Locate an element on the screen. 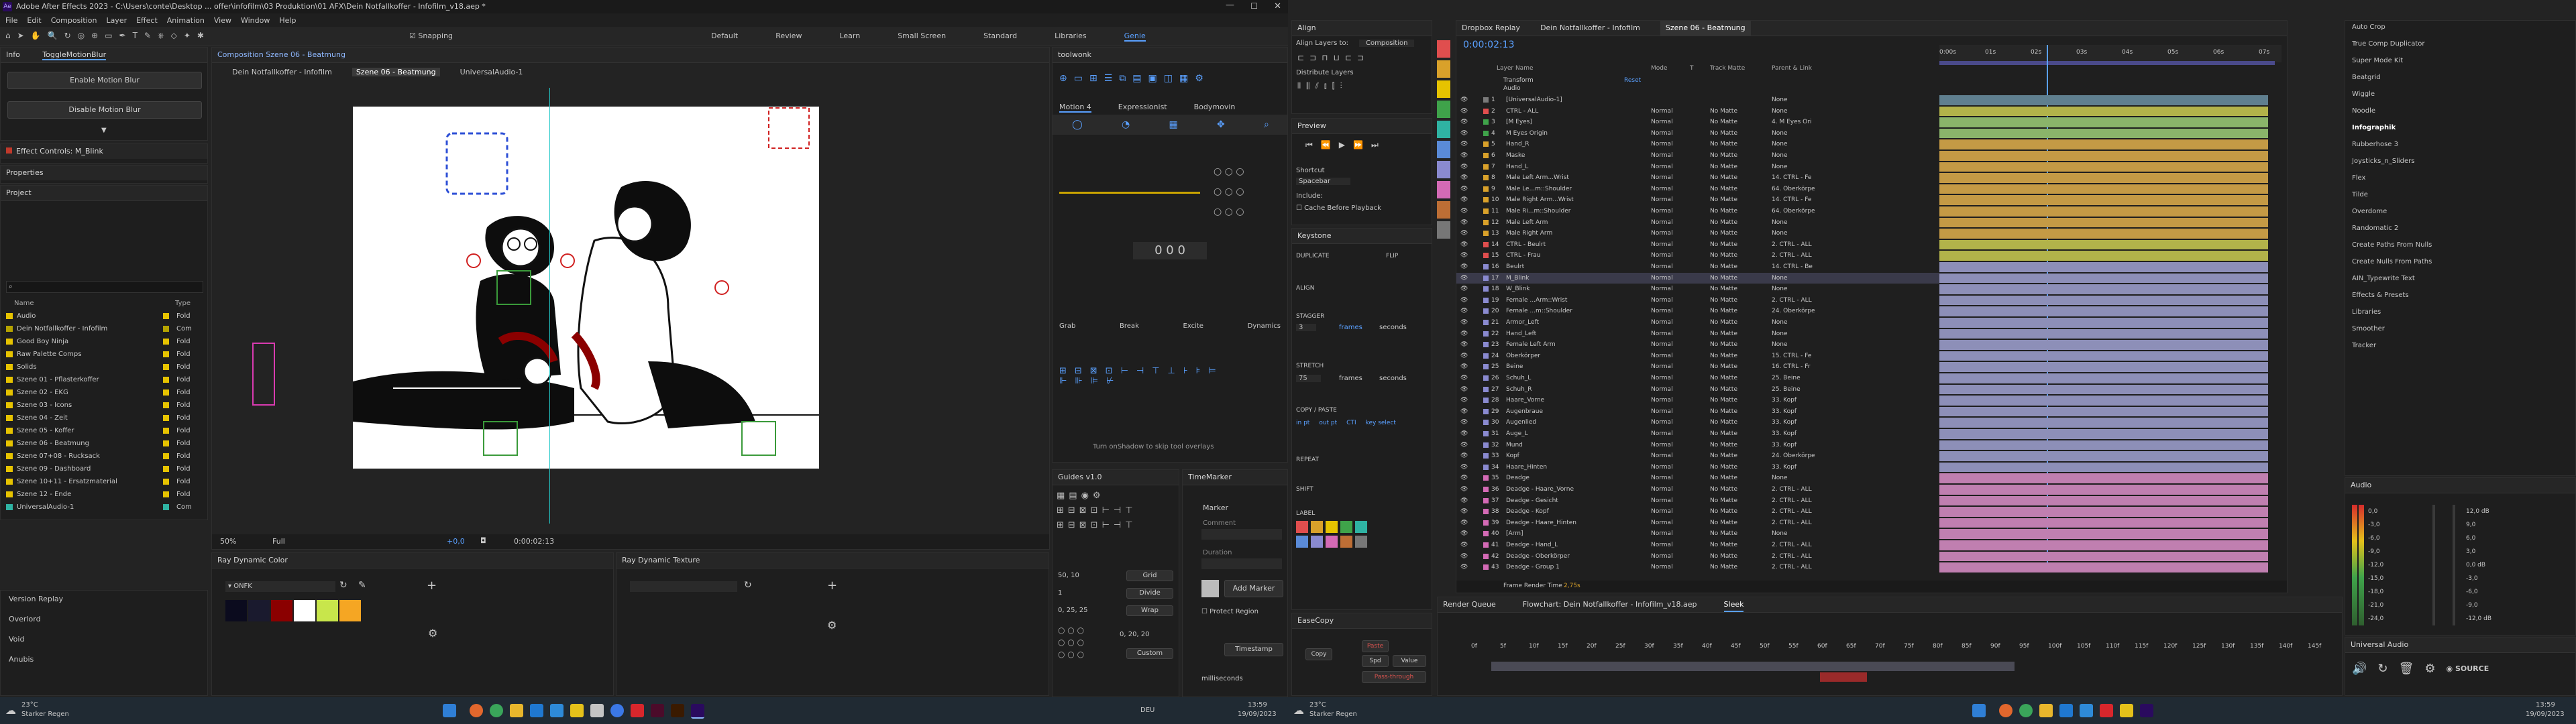 This screenshot has width=2576, height=724. breadcrumb-scene: Szene 06 - Beatmung is located at coordinates (396, 72).